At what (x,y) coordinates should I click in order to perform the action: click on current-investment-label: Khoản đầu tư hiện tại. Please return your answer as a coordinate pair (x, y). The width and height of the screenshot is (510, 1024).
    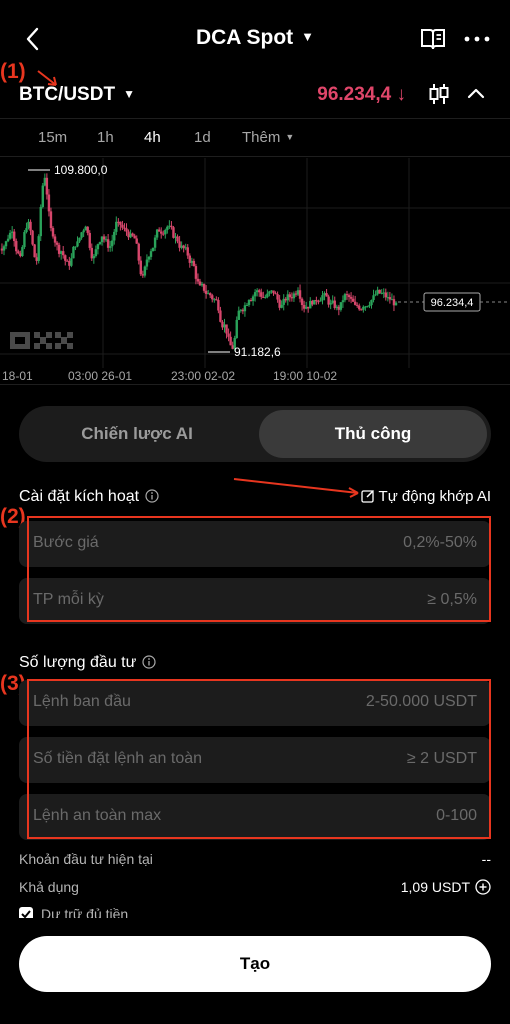
    Looking at the image, I should click on (86, 859).